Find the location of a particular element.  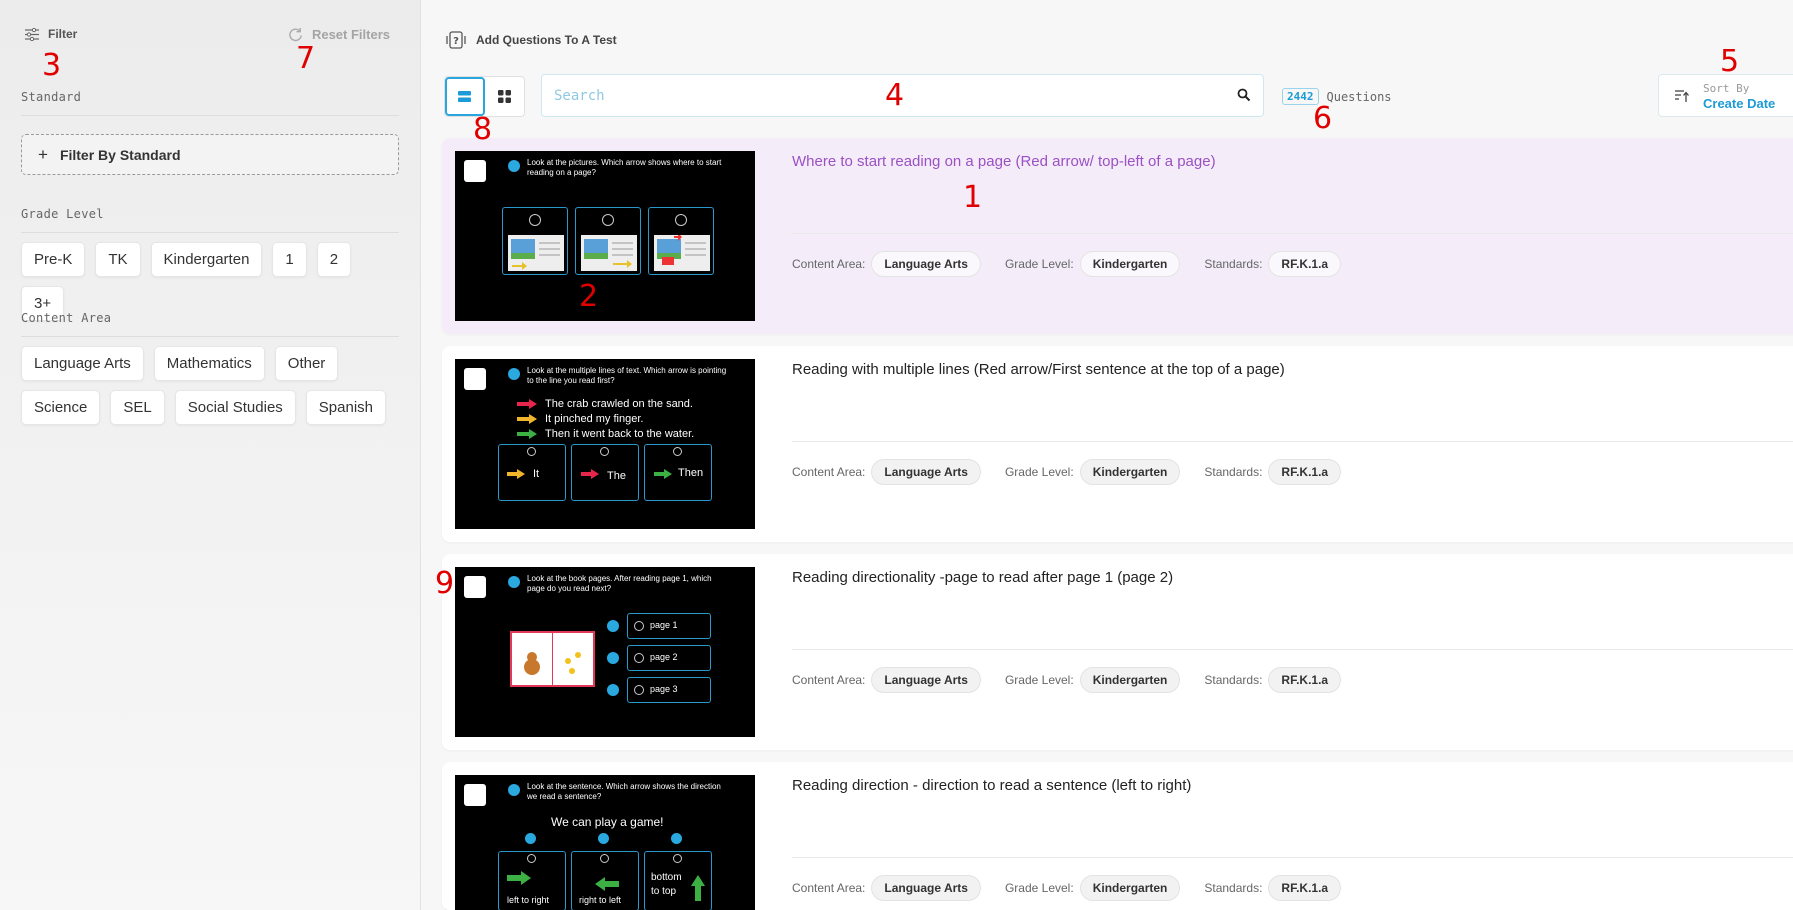

option-text: The is located at coordinates (616, 476).